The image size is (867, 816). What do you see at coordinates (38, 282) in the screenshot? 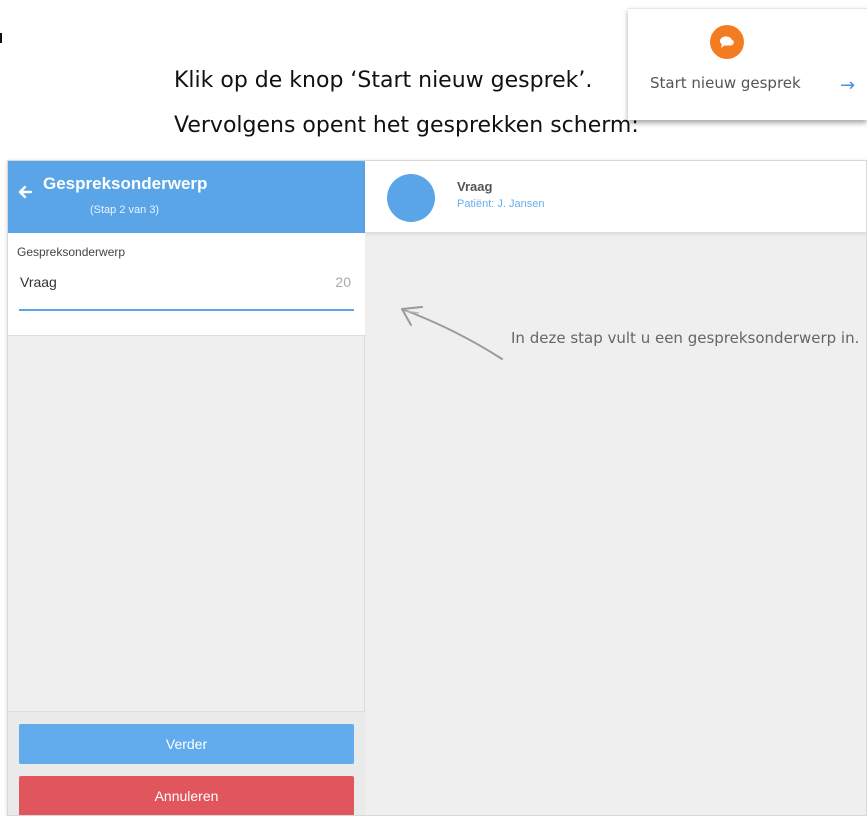
I see `subject-input: Vraag` at bounding box center [38, 282].